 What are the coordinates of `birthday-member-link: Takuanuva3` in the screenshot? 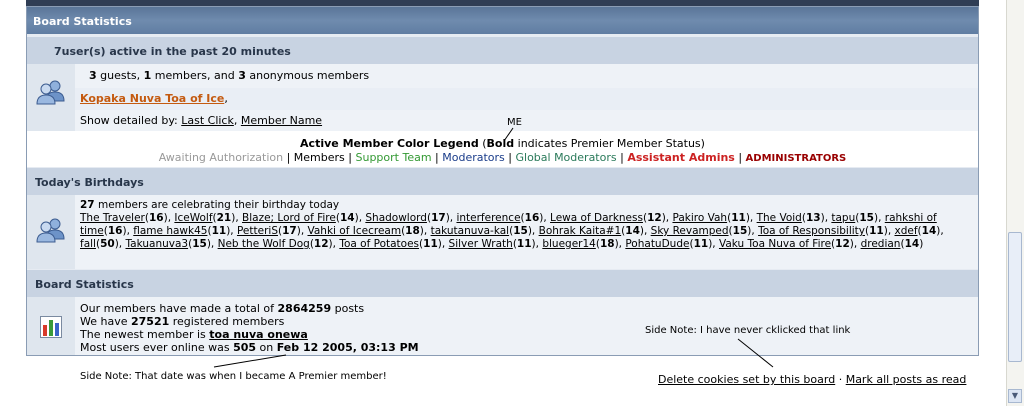 It's located at (156, 244).